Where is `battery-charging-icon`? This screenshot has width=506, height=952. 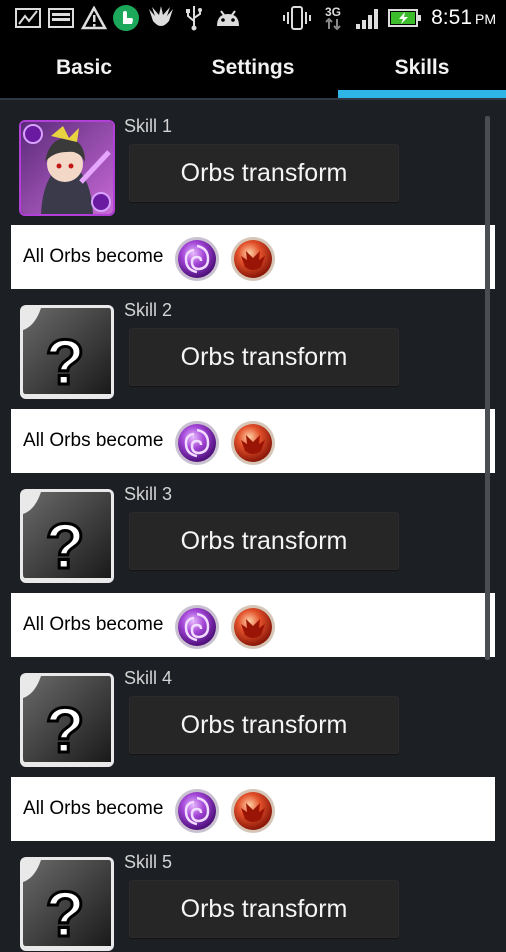 battery-charging-icon is located at coordinates (405, 18).